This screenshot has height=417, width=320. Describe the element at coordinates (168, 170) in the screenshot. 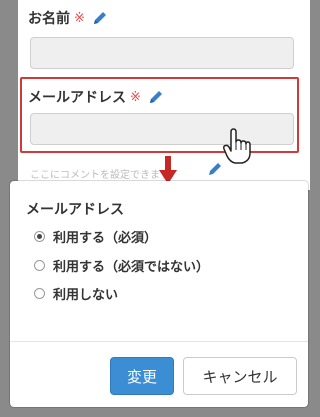

I see `arrow-down-icon` at that location.